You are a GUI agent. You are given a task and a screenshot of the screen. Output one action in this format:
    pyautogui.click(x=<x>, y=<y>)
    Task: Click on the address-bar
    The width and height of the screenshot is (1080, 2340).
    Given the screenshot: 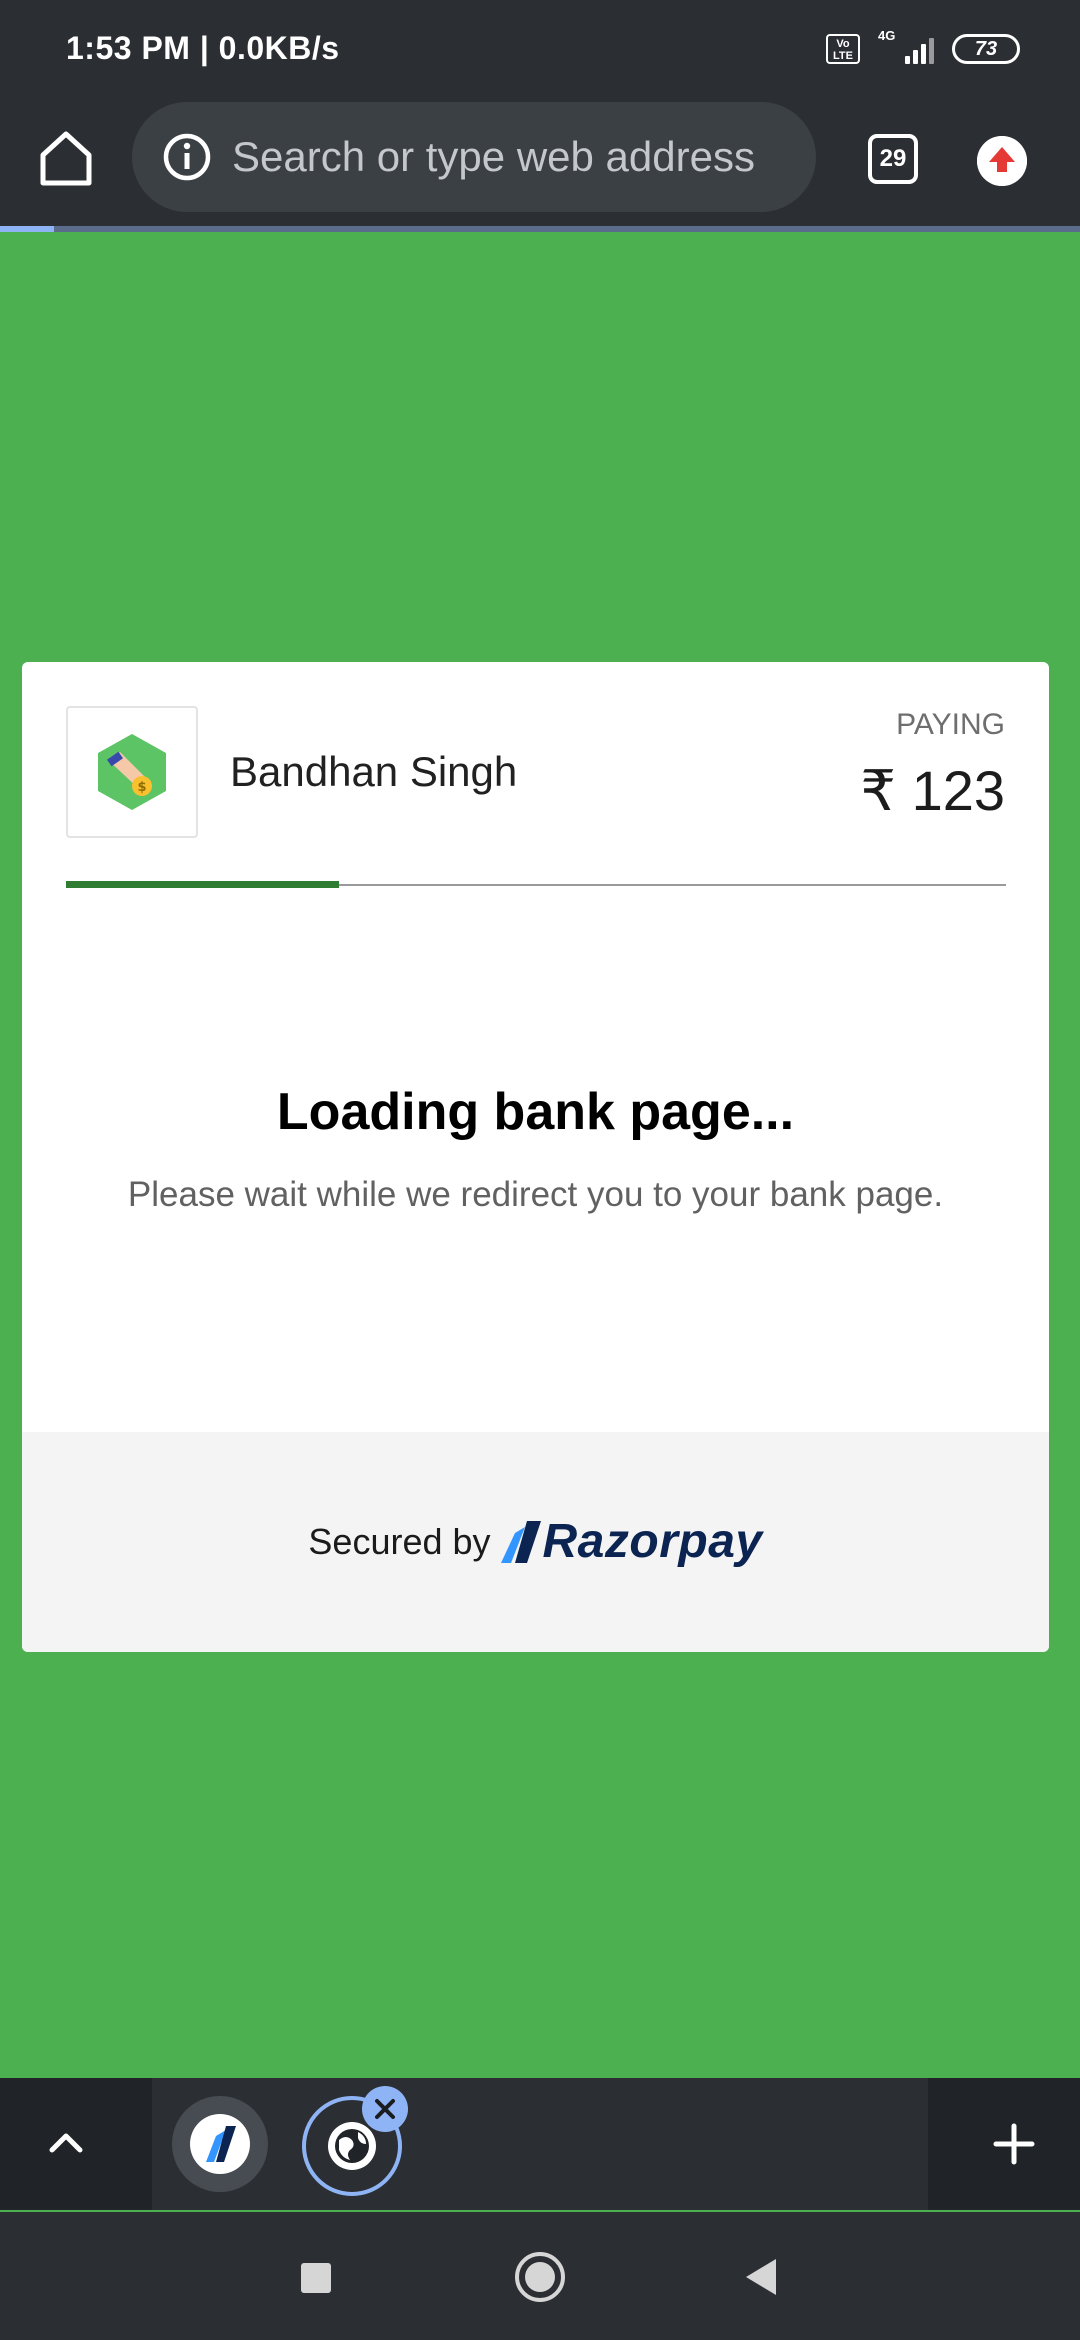 What is the action you would take?
    pyautogui.click(x=474, y=157)
    